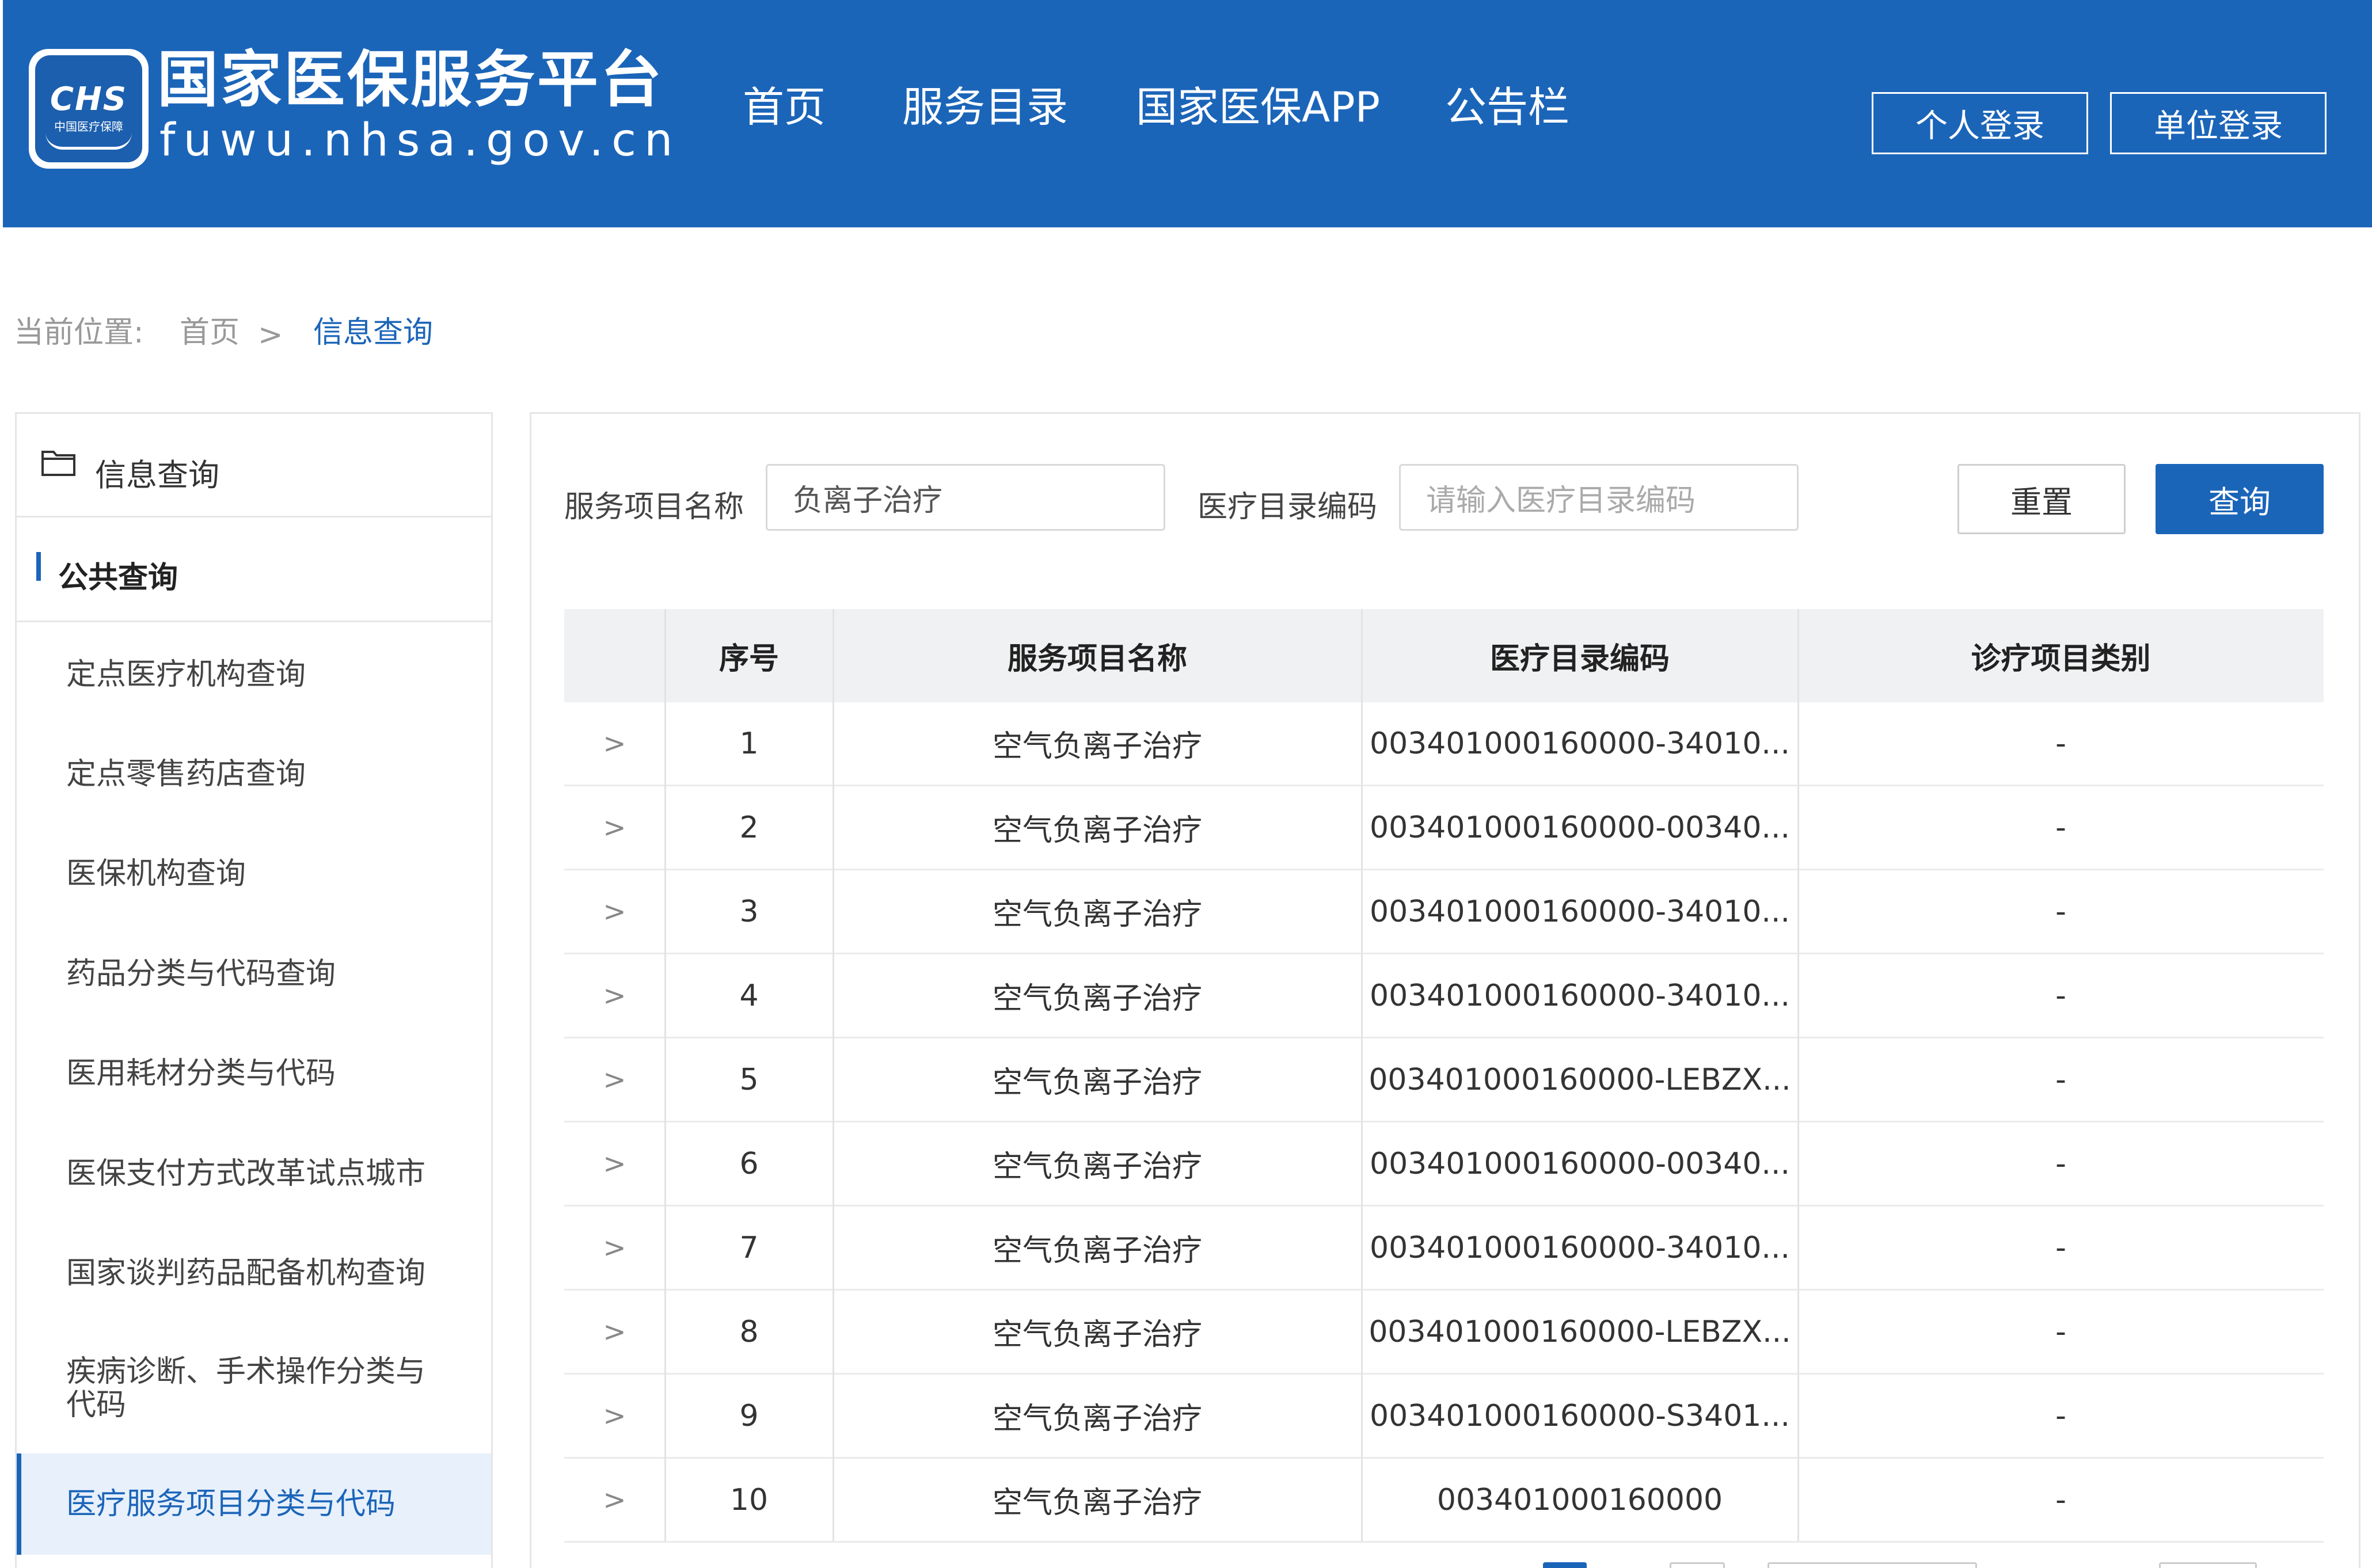 The width and height of the screenshot is (2372, 1568). I want to click on nav-app: 国家医保APP, so click(1258, 107).